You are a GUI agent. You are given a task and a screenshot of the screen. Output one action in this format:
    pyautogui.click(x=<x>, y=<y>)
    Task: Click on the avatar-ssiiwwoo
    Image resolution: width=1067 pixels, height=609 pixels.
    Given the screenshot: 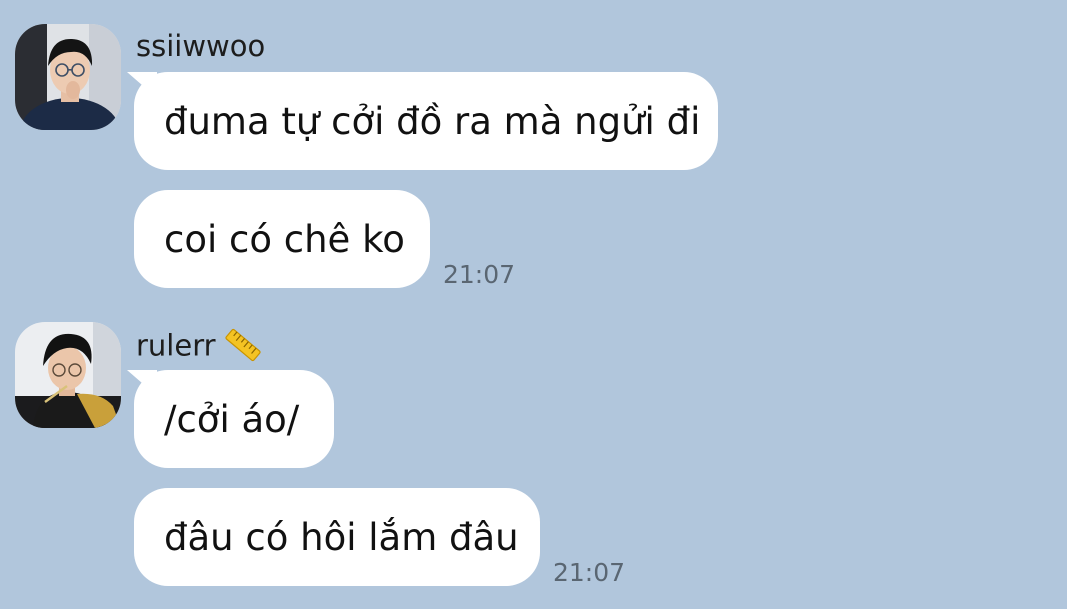 What is the action you would take?
    pyautogui.click(x=68, y=77)
    